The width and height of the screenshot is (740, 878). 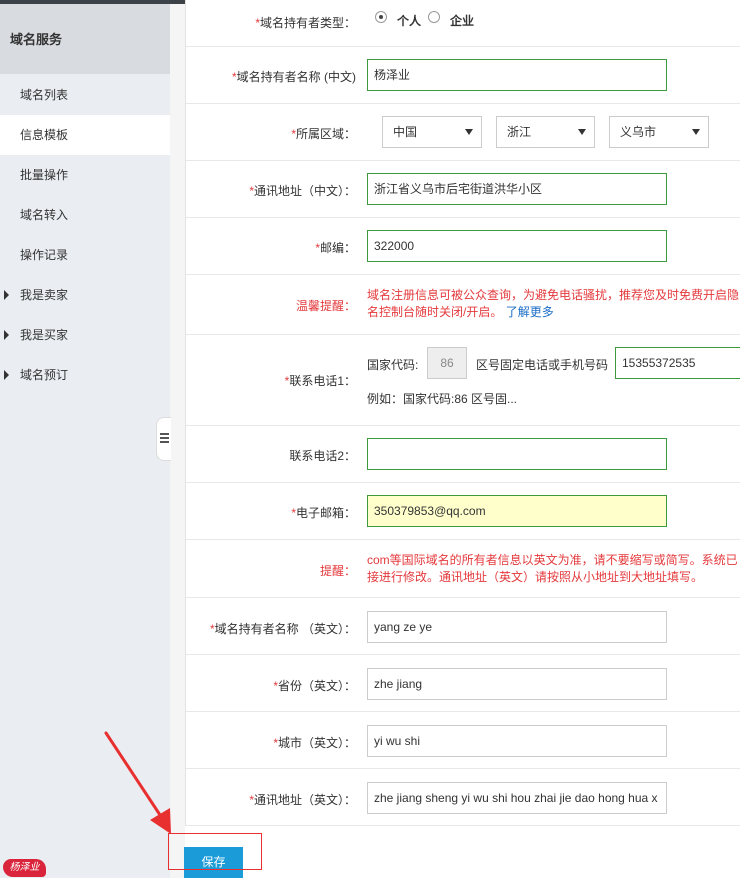 What do you see at coordinates (85, 255) in the screenshot?
I see `sidebar-item-op-log: 操作记录` at bounding box center [85, 255].